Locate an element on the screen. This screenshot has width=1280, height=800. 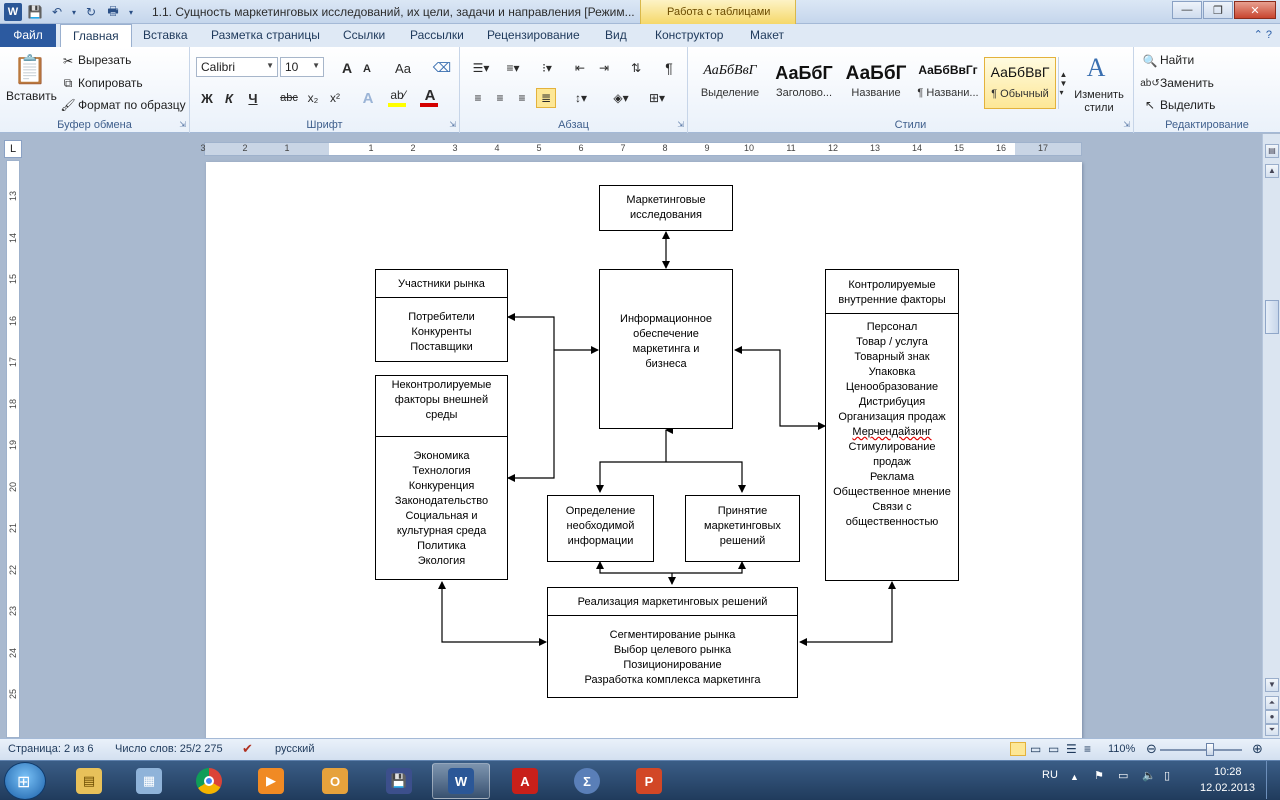
subscript-icon: x₂ is located at coordinates (313, 98).